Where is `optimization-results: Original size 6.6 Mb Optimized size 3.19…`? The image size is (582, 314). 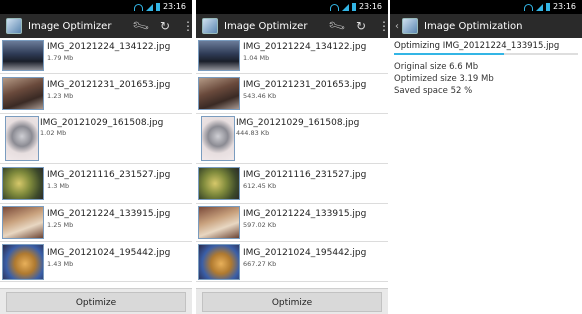 optimization-results: Original size 6.6 Mb Optimized size 3.19… is located at coordinates (486, 79).